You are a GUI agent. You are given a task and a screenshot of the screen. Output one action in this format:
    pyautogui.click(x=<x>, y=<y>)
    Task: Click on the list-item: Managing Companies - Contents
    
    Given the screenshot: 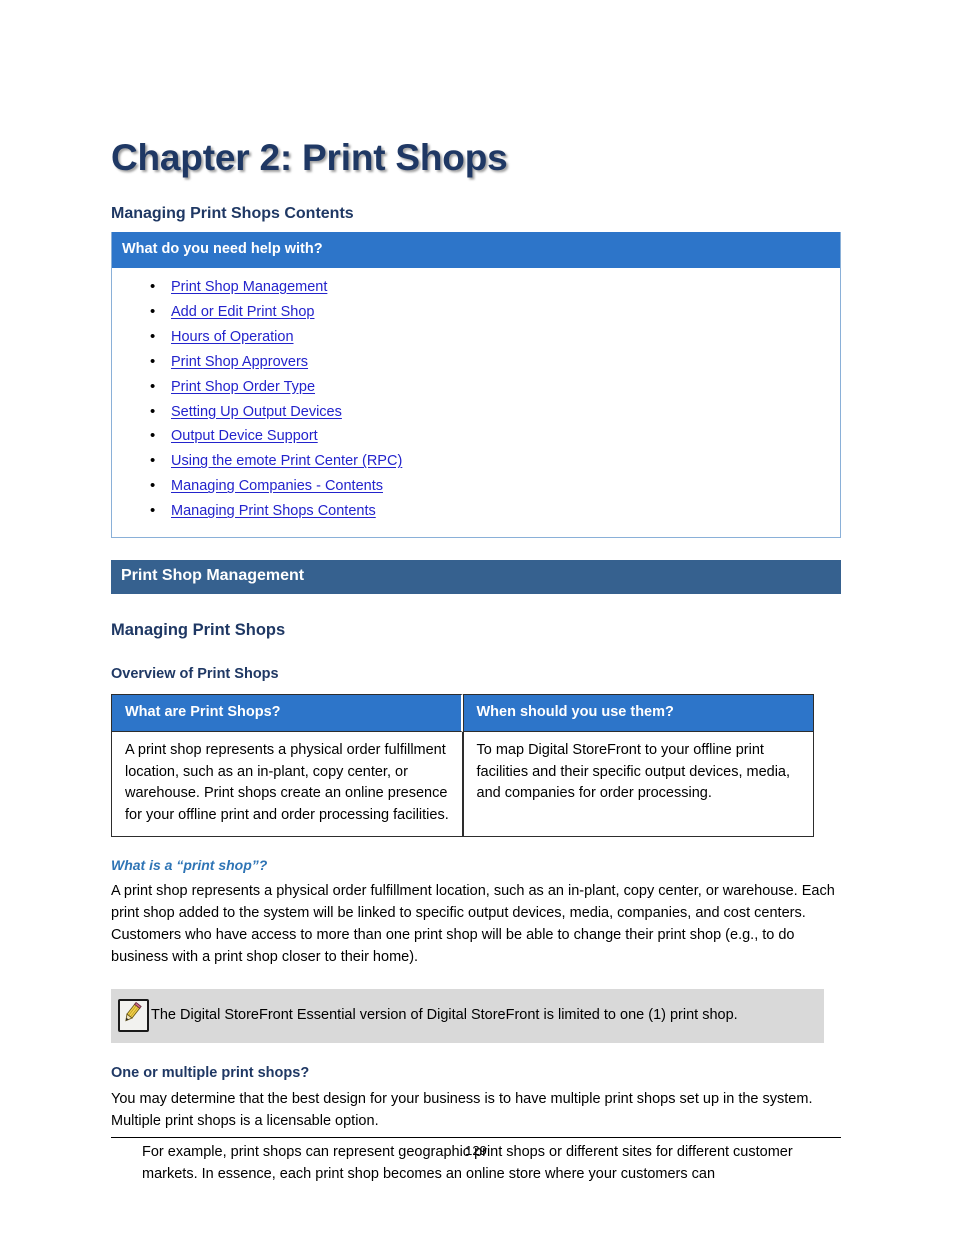 What is the action you would take?
    pyautogui.click(x=476, y=486)
    